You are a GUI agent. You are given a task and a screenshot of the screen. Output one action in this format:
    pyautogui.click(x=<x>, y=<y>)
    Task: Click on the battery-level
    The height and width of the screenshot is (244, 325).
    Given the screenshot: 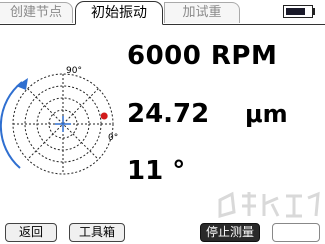 What is the action you would take?
    pyautogui.click(x=295, y=11)
    